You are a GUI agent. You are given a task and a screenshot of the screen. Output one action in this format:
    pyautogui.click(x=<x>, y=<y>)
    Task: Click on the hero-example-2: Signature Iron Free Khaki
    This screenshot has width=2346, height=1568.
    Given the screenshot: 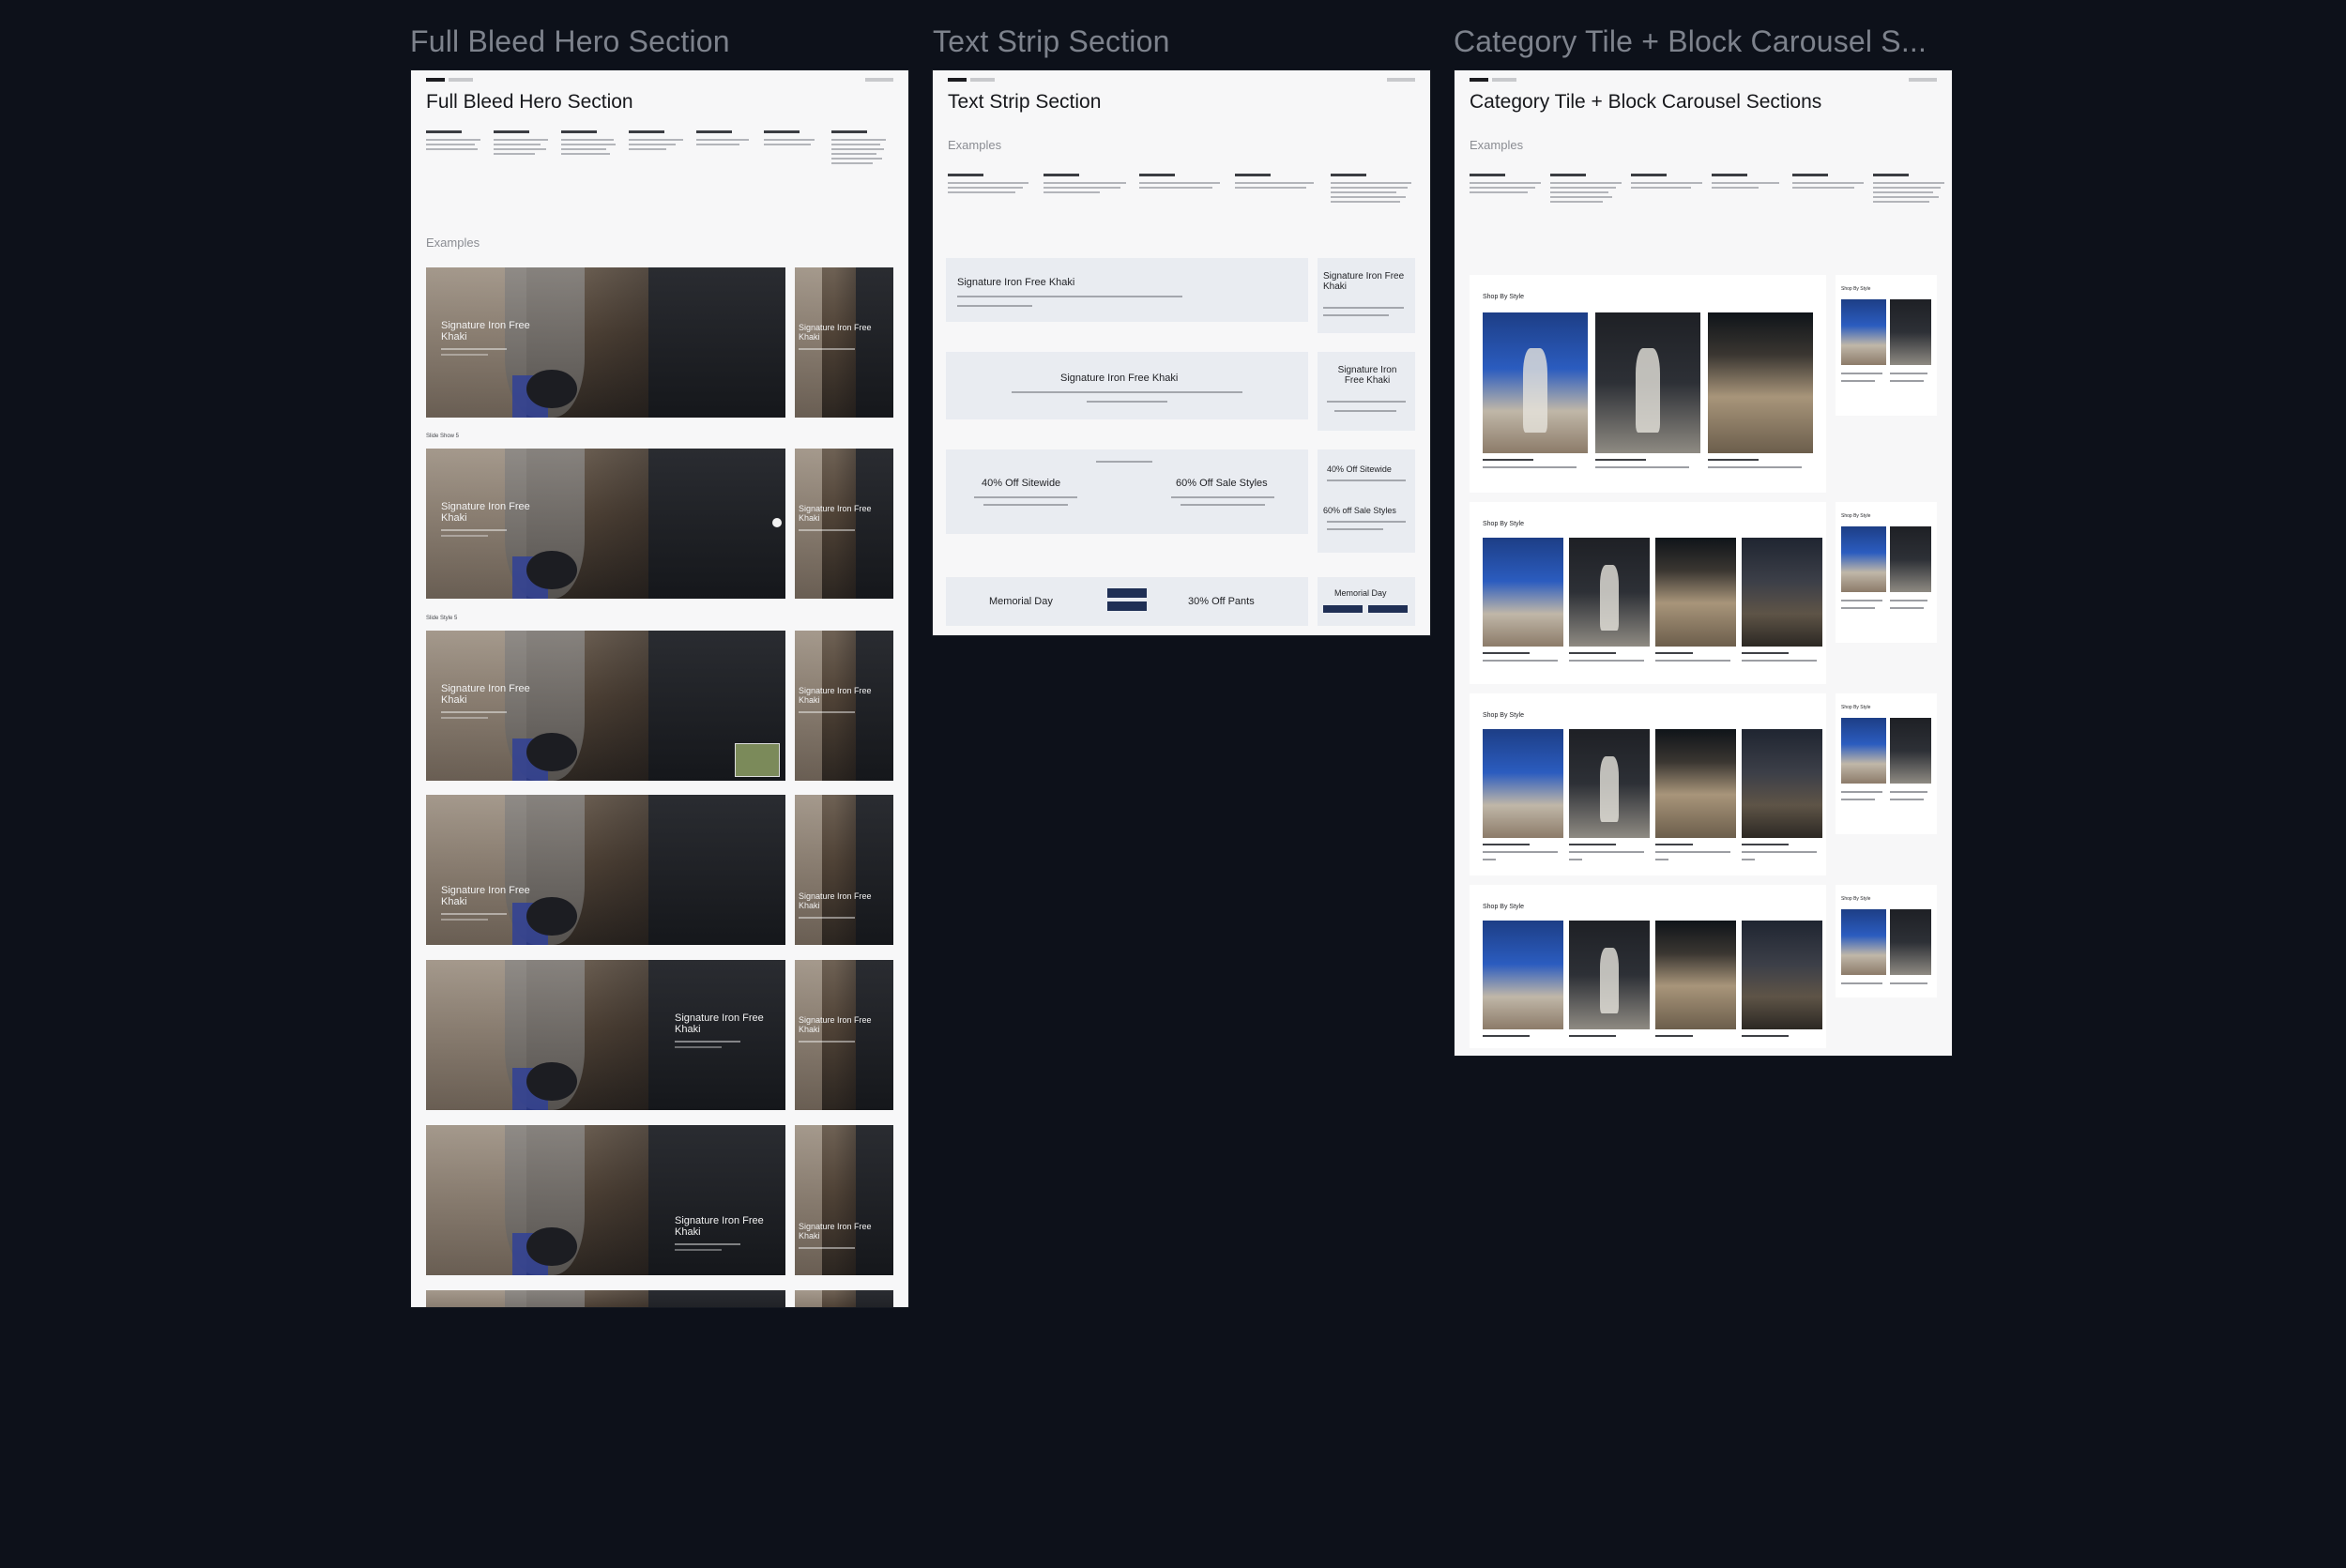 What is the action you would take?
    pyautogui.click(x=605, y=524)
    